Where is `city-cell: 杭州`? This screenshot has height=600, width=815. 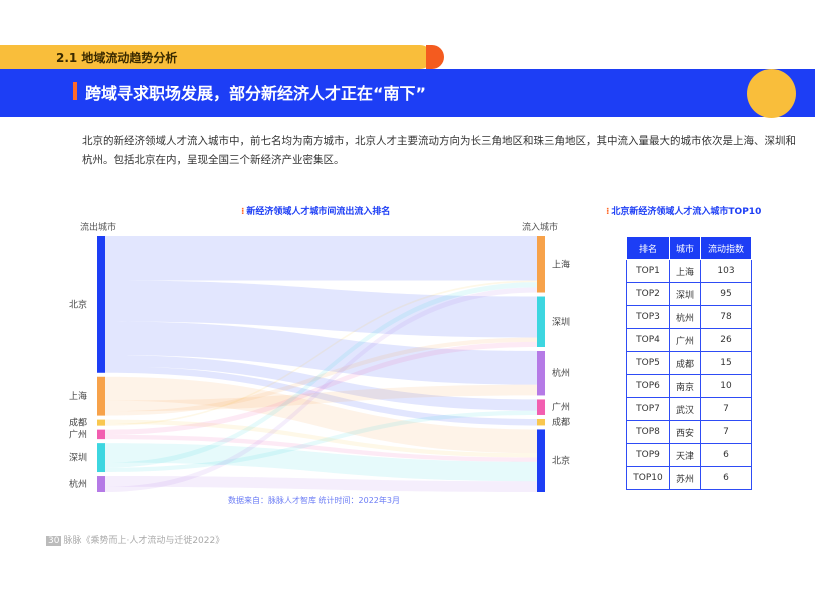
city-cell: 杭州 is located at coordinates (685, 317).